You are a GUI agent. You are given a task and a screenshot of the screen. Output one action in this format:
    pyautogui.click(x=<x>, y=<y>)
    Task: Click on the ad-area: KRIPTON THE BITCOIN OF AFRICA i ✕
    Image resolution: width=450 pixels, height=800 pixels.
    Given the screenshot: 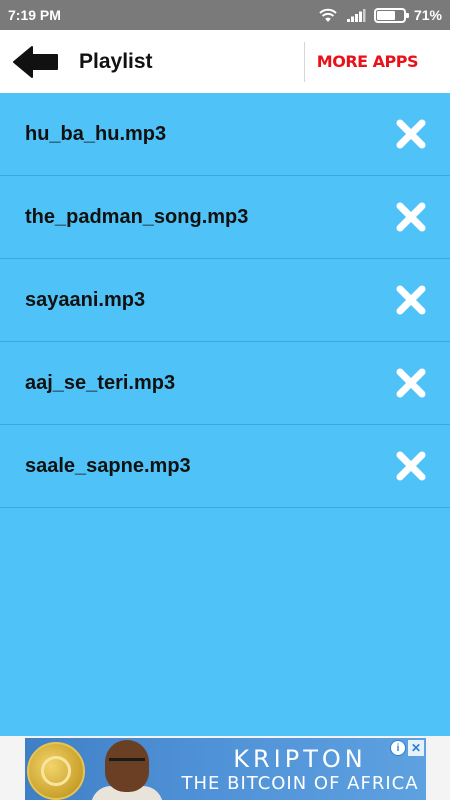 What is the action you would take?
    pyautogui.click(x=225, y=768)
    